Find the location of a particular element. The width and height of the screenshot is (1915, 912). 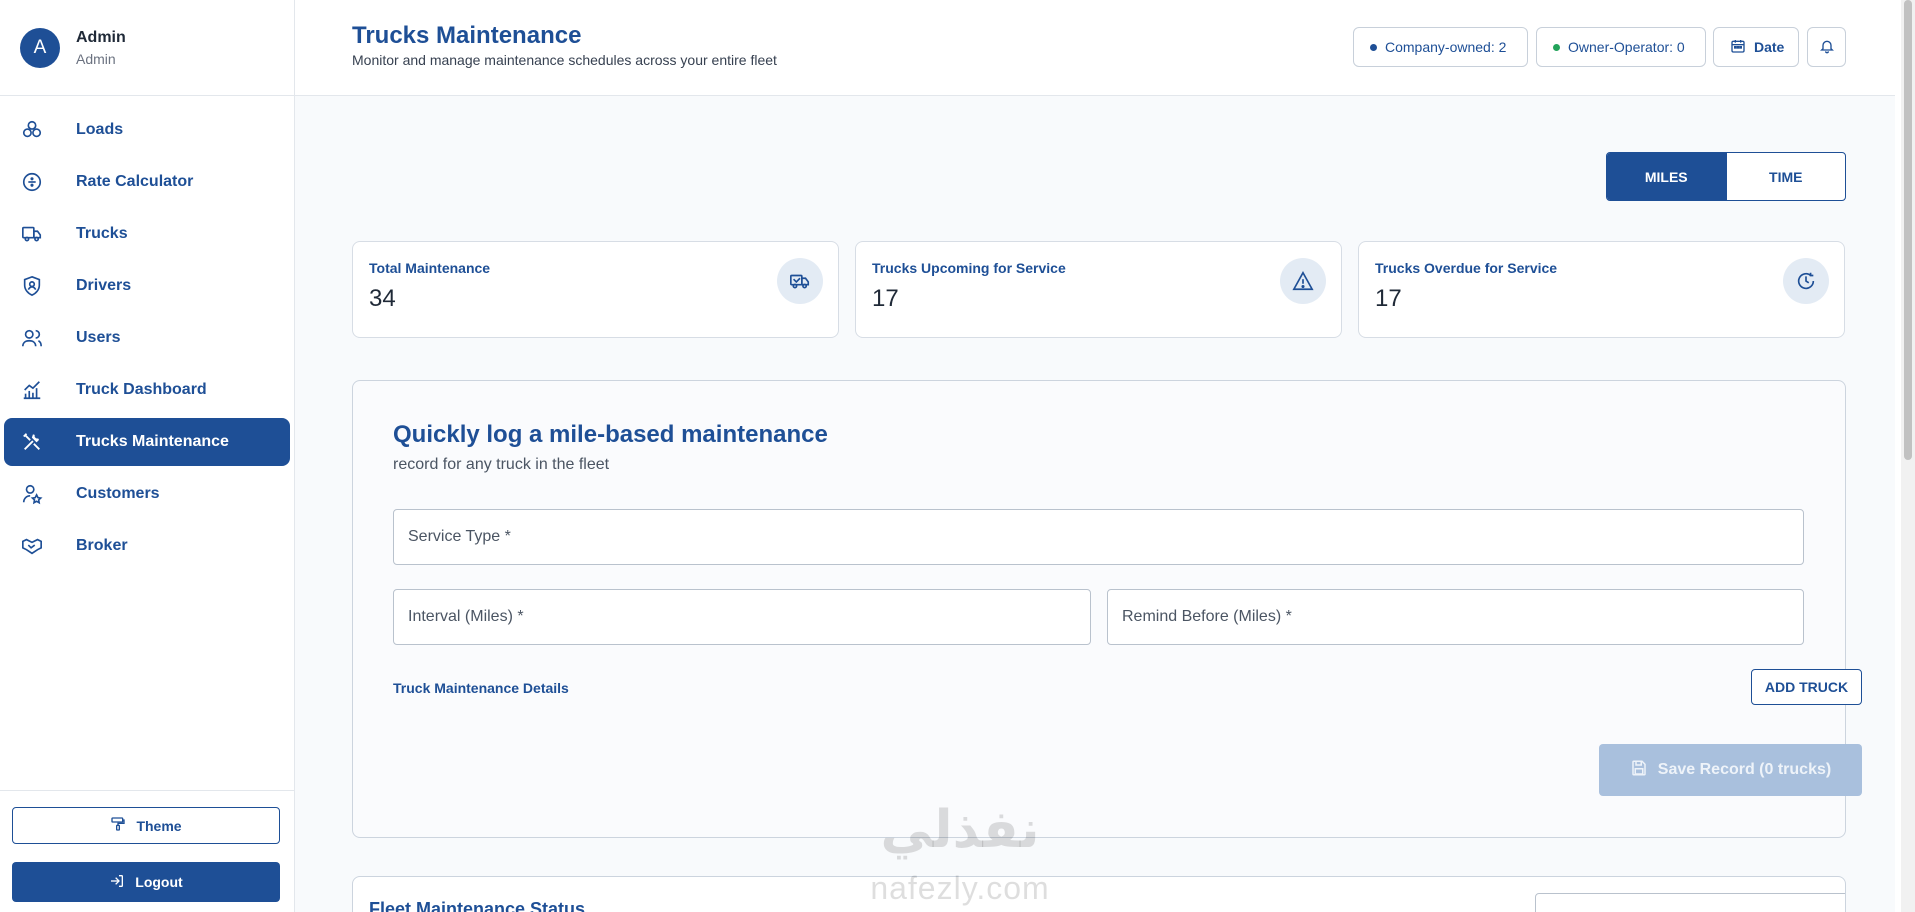

interval-miles-label: Interval (Miles) * is located at coordinates (466, 616).